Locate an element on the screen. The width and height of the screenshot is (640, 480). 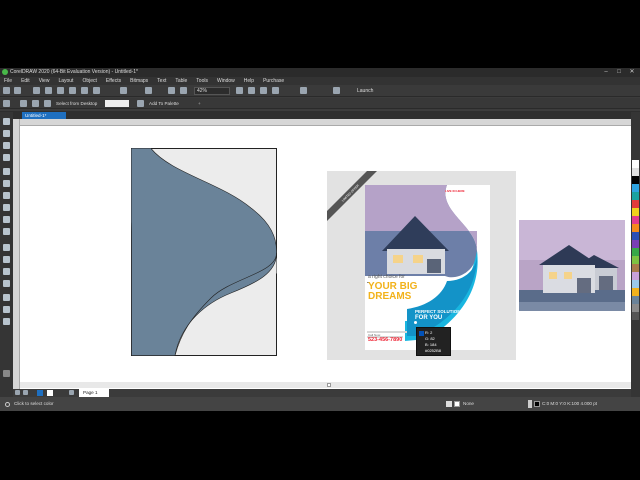
parallel-dimension-icon is located at coordinates (6, 247).